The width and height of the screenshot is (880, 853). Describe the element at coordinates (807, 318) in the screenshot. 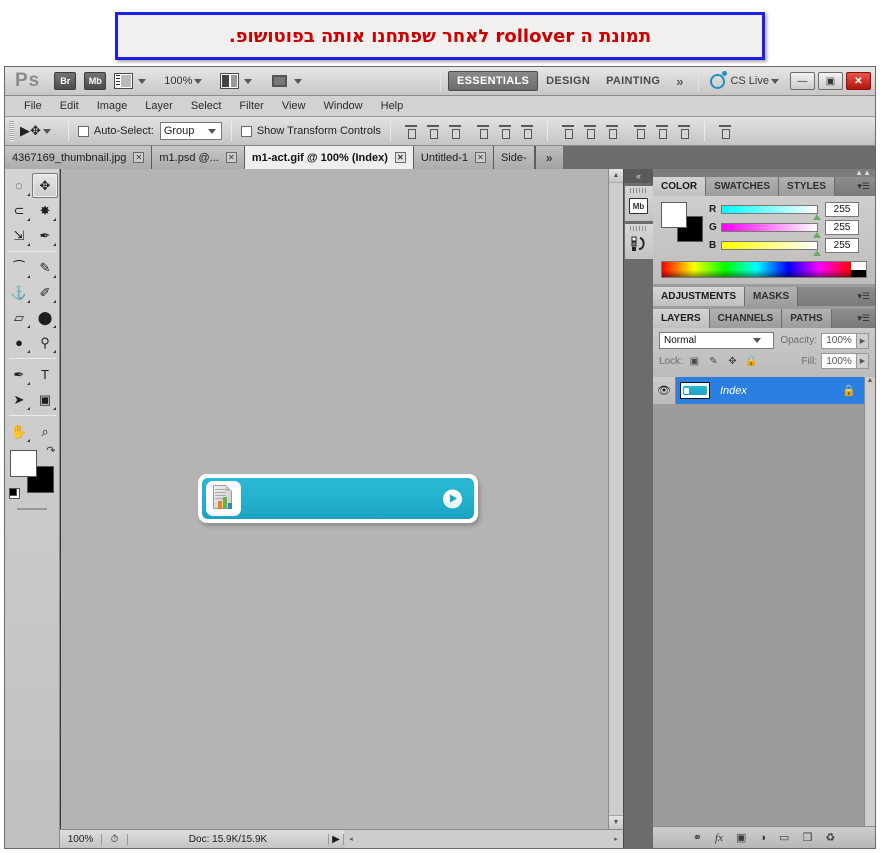

I see `tab-paths: PATHS` at that location.